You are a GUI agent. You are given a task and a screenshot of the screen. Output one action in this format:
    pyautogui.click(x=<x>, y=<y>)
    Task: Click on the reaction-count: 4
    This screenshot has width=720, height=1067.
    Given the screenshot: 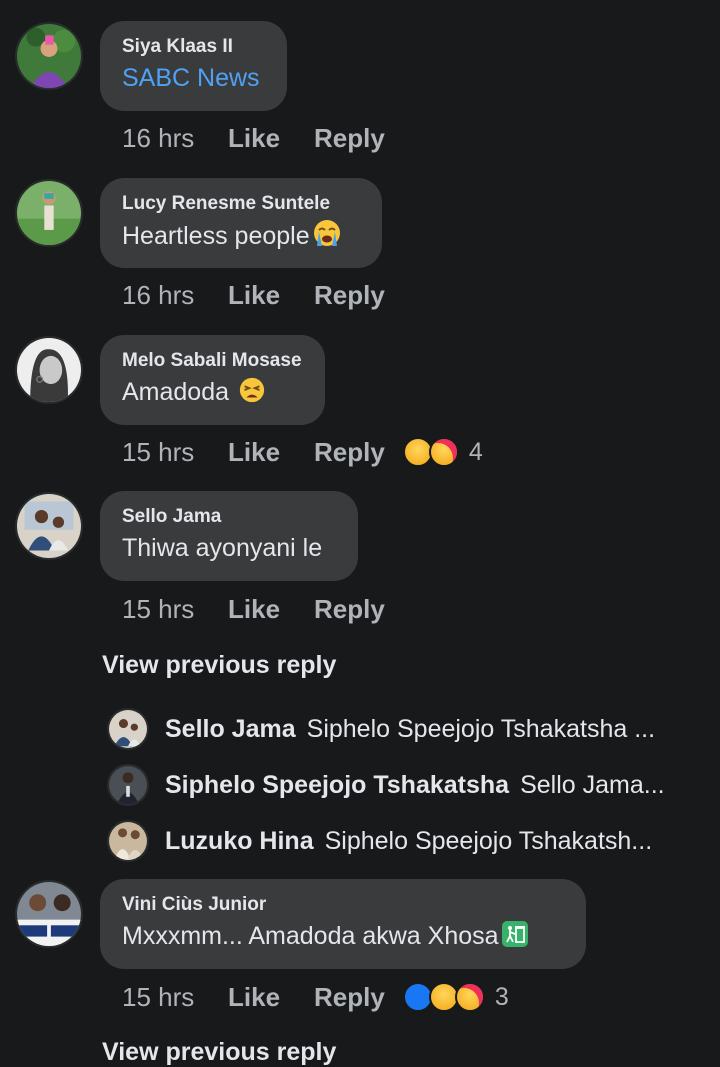 What is the action you would take?
    pyautogui.click(x=475, y=451)
    